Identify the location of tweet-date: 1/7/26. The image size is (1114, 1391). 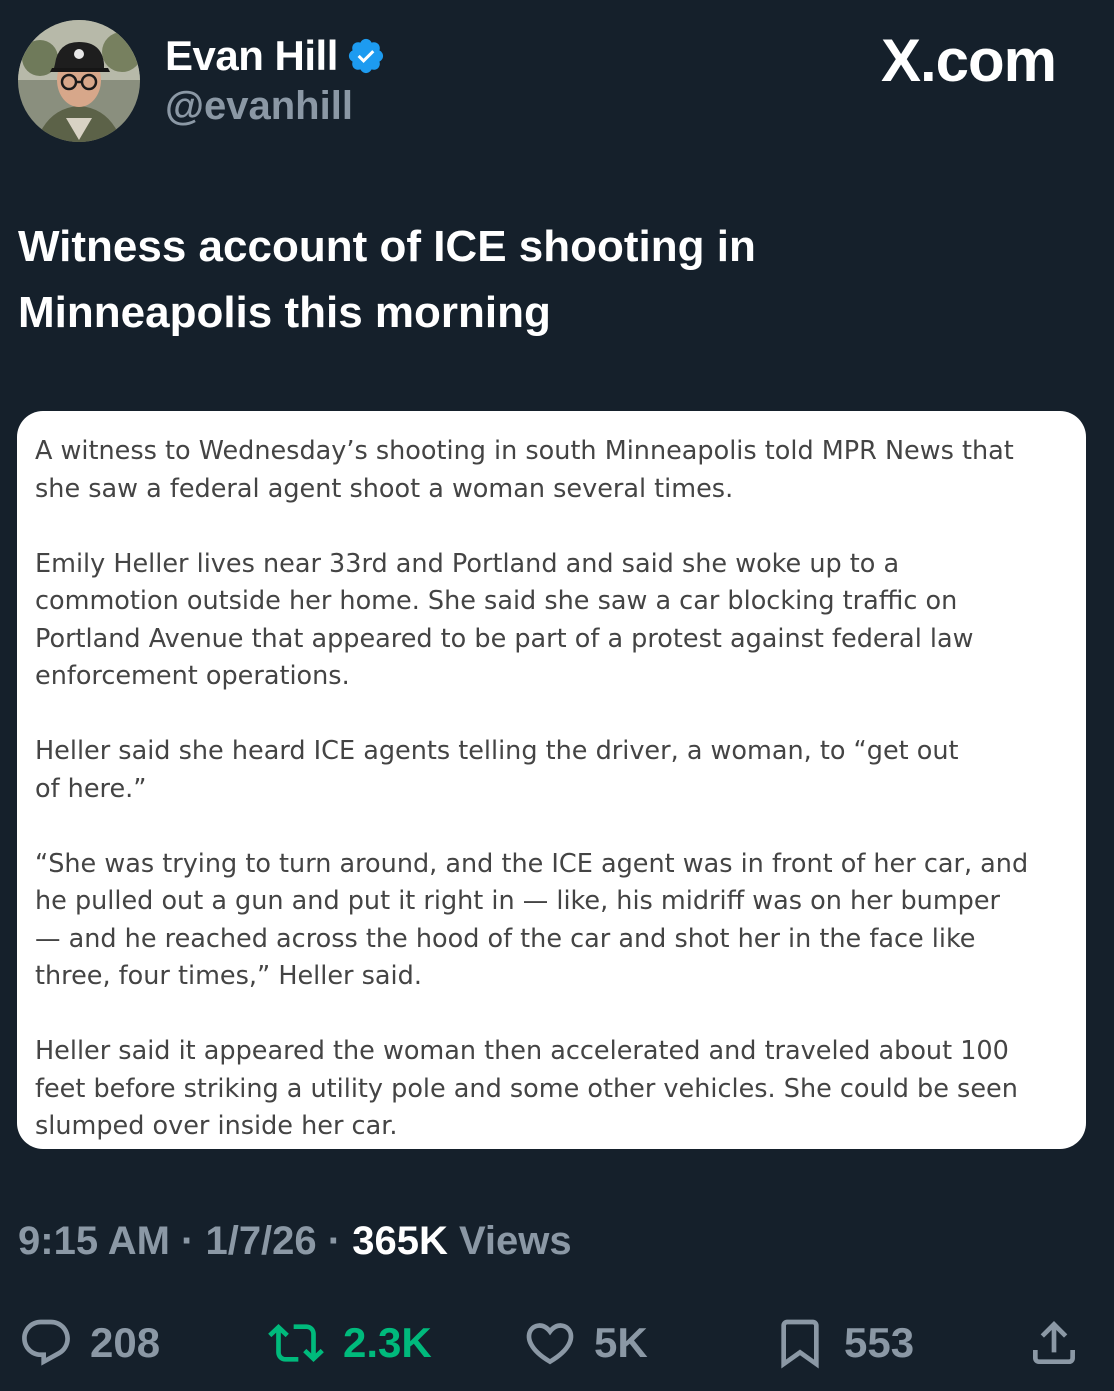
(260, 1241).